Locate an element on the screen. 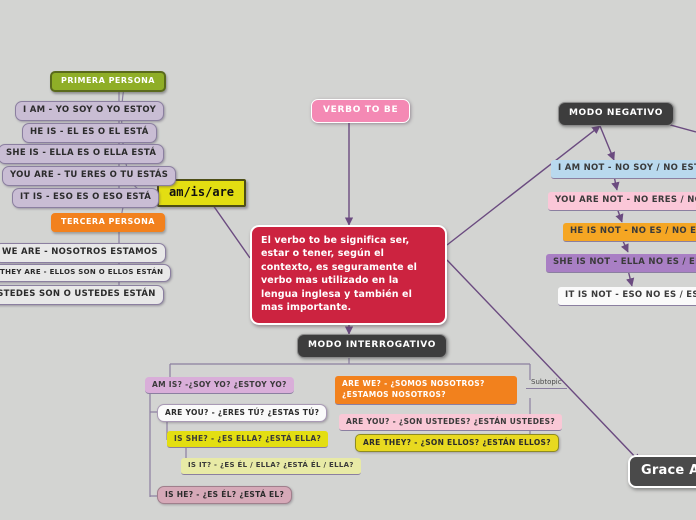 The image size is (696, 520). group-node-tercera-persona: TERCERA PERSONA is located at coordinates (108, 222).